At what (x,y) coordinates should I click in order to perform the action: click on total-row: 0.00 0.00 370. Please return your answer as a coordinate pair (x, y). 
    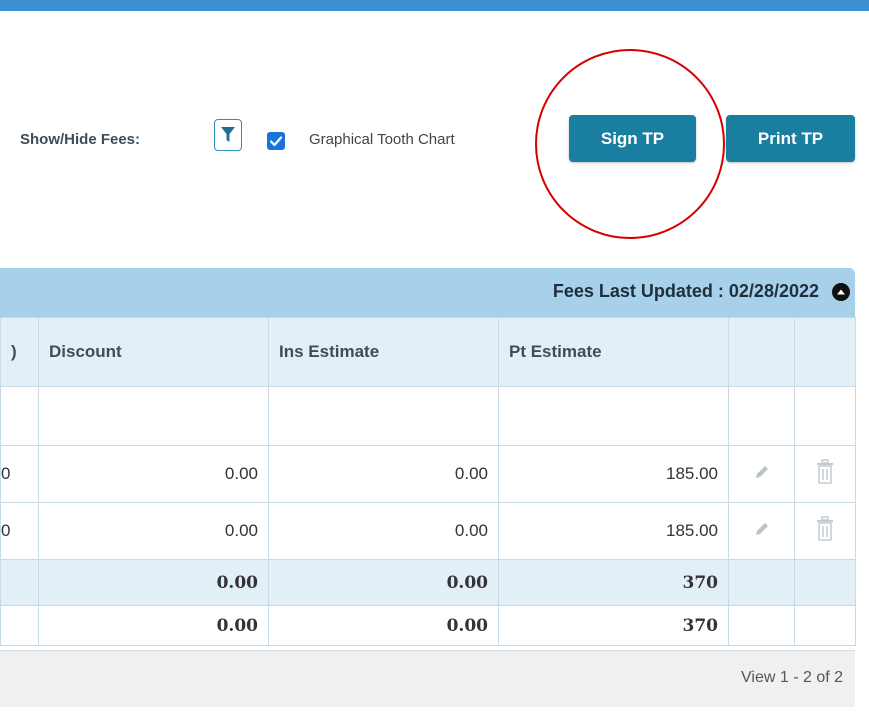
    Looking at the image, I should click on (428, 625).